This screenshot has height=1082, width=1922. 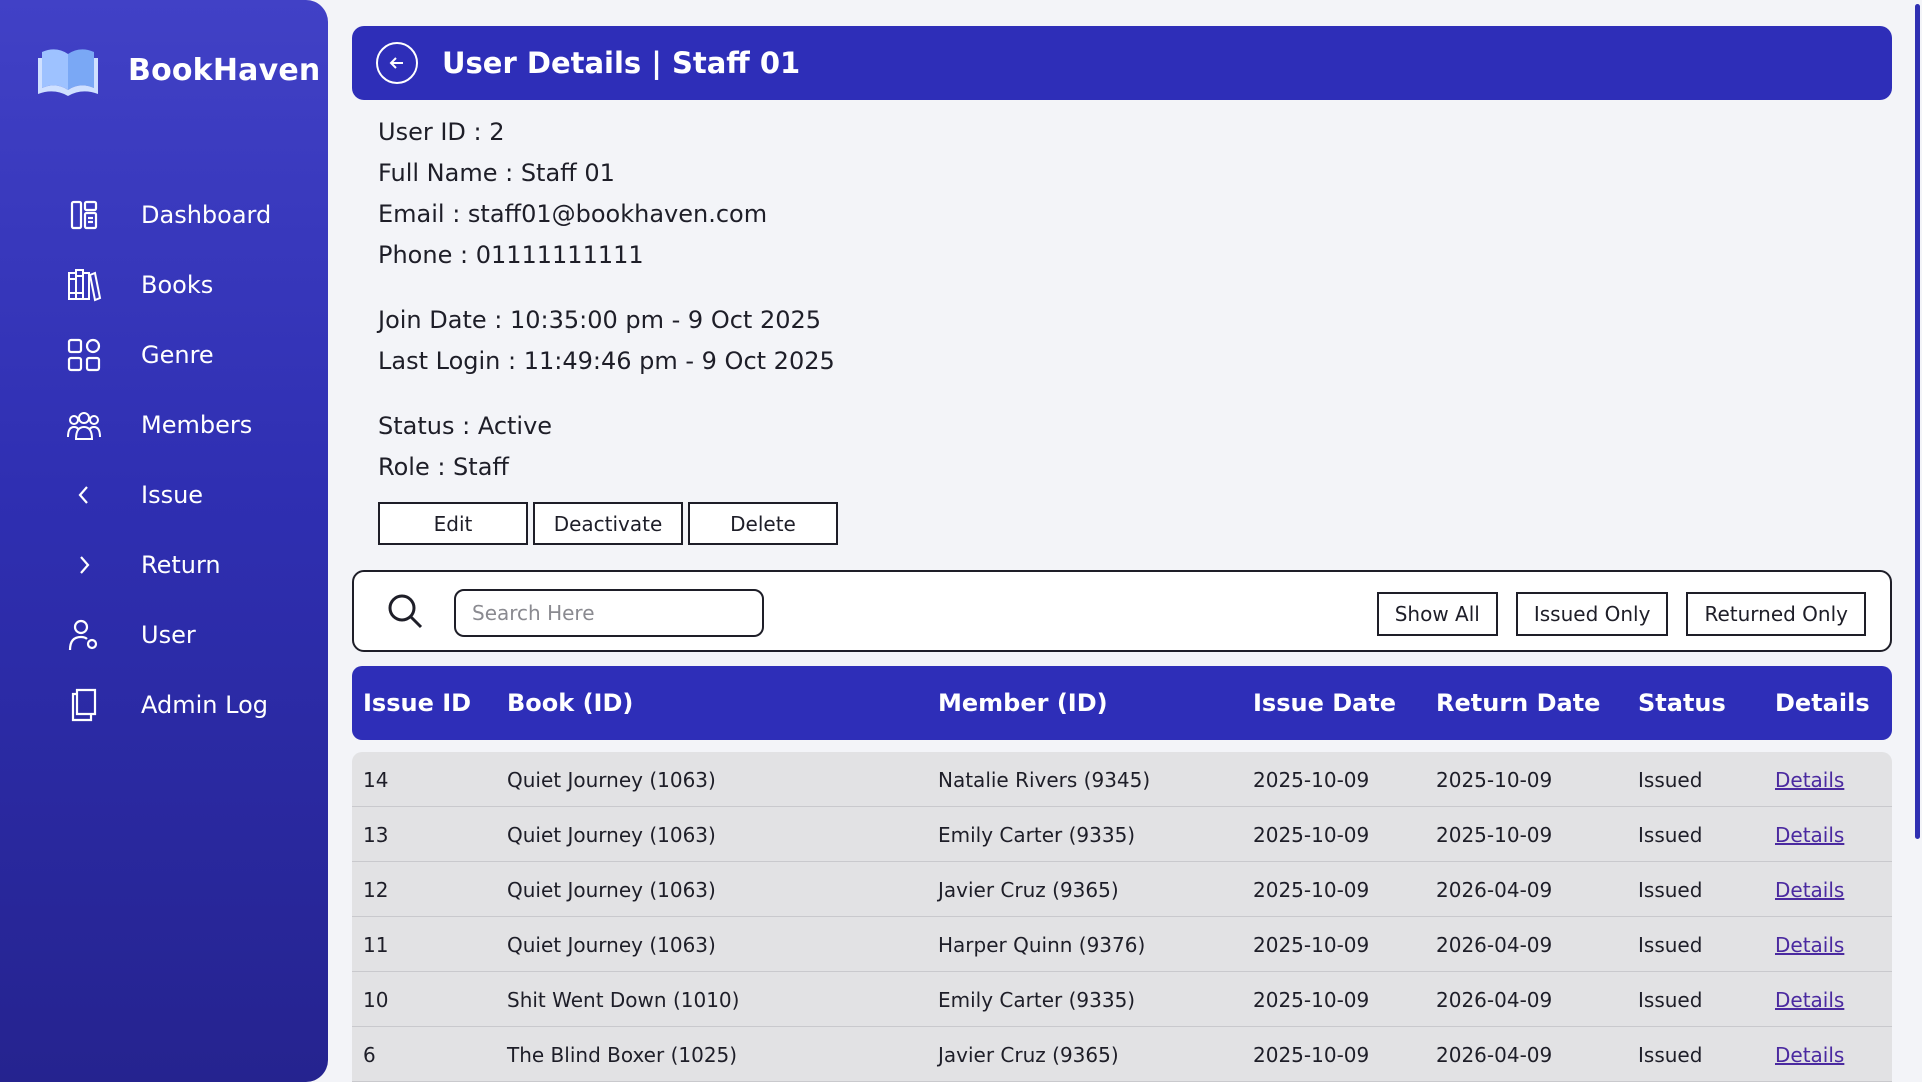 What do you see at coordinates (1917, 421) in the screenshot?
I see `scrollbar-thumb` at bounding box center [1917, 421].